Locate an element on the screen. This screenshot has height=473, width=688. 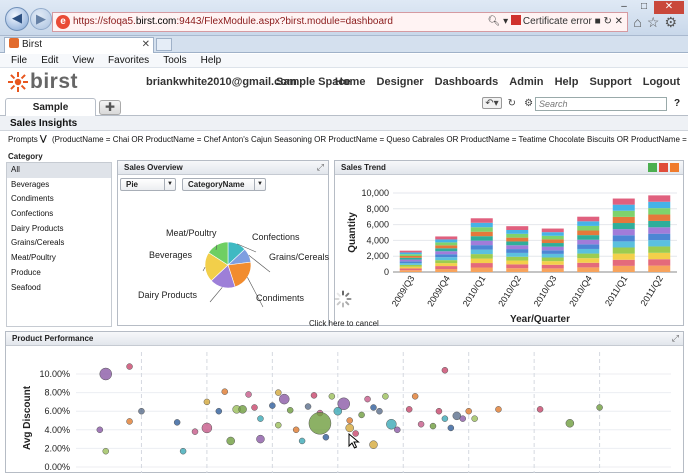
dropdown-icon: ▾ is located at coordinates (505, 21).